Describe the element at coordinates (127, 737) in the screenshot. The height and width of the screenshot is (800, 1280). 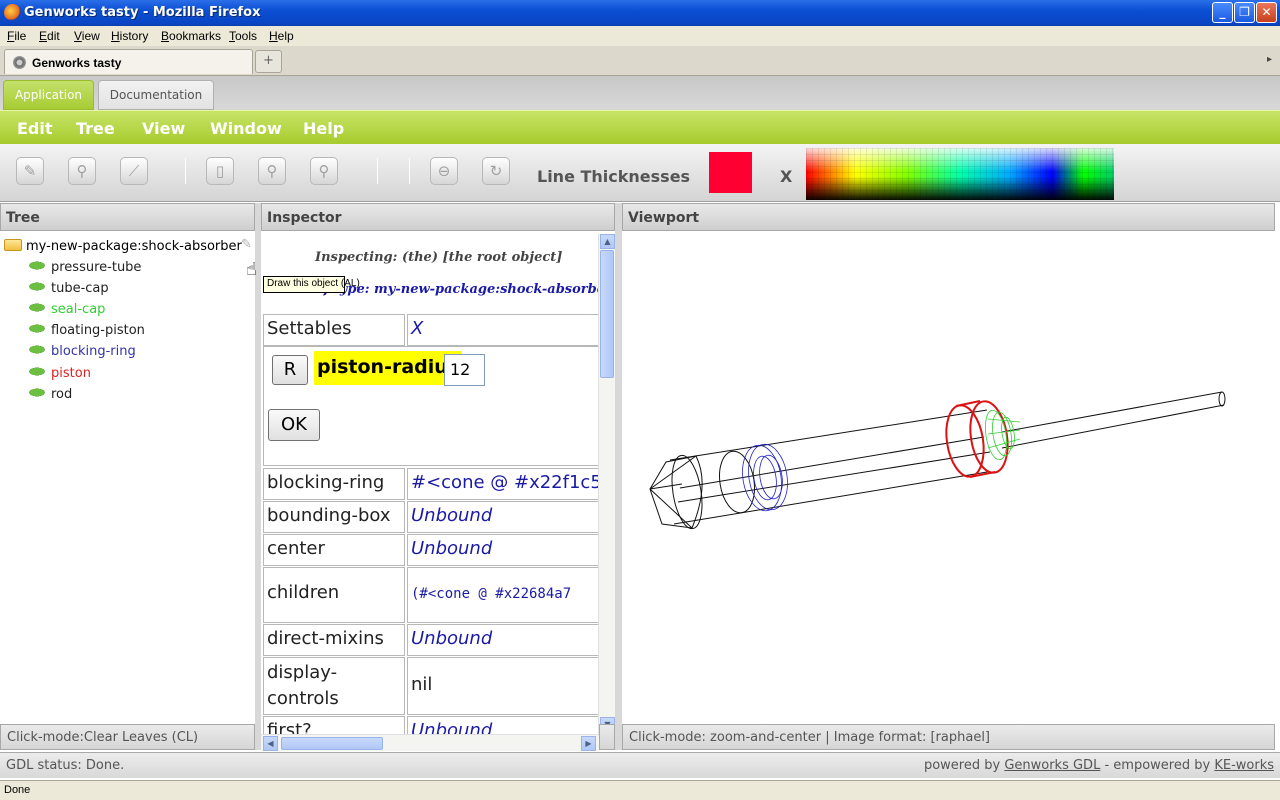
I see `tree-panel-footer: Click-mode:Clear Leaves (CL)` at that location.